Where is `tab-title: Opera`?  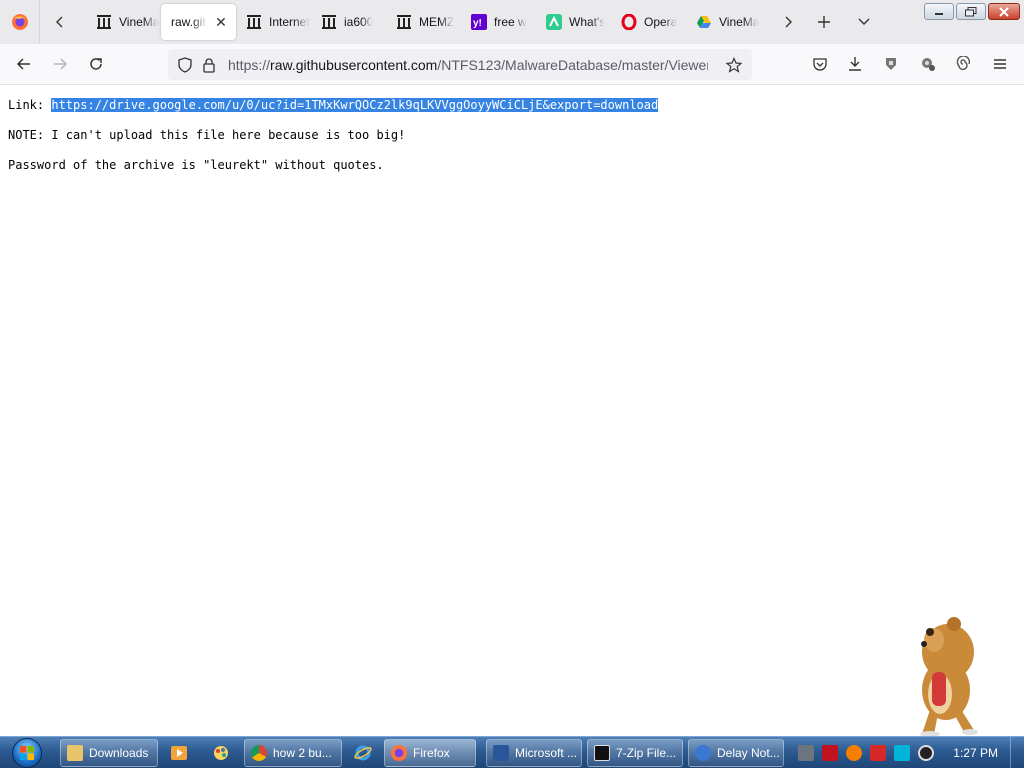
tab-title: Opera is located at coordinates (661, 22).